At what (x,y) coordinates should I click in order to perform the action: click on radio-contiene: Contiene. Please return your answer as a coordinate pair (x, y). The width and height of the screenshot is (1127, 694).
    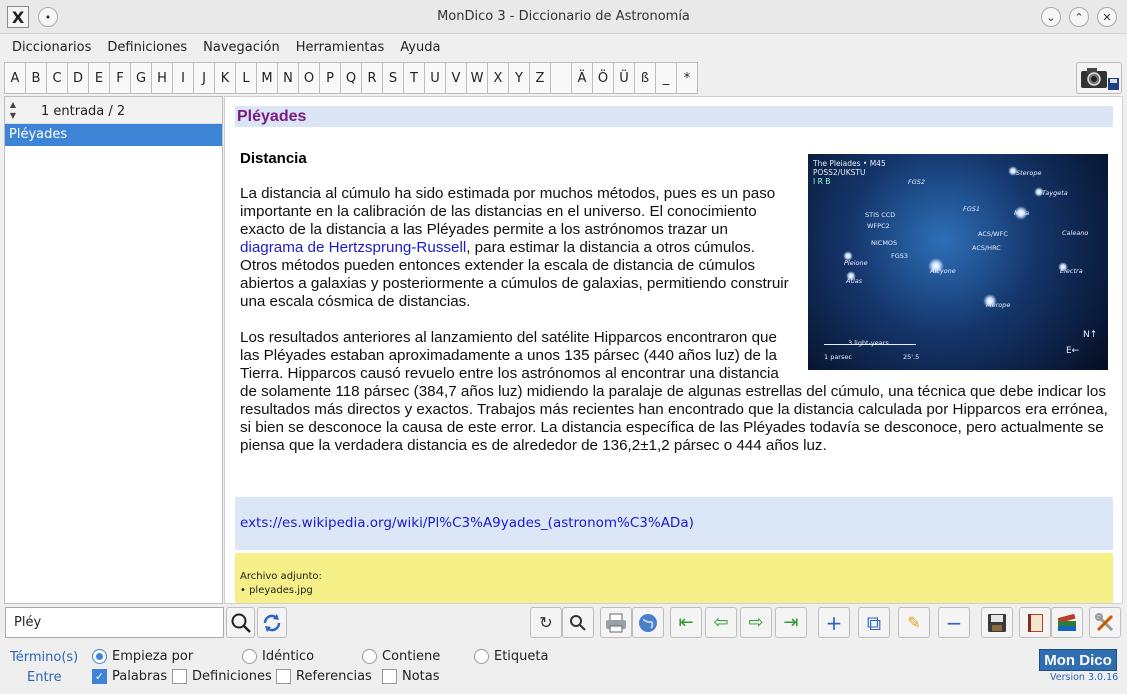
    Looking at the image, I should click on (401, 656).